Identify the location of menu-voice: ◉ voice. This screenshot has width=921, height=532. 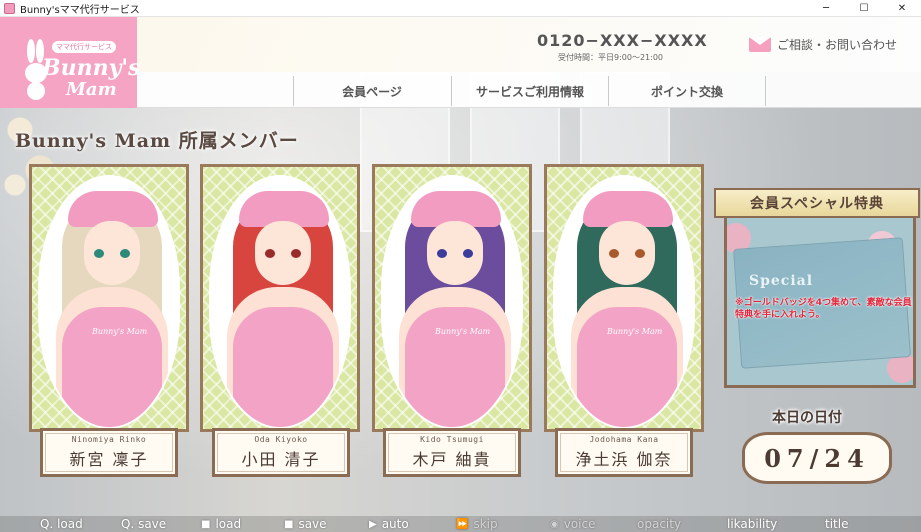
(573, 524).